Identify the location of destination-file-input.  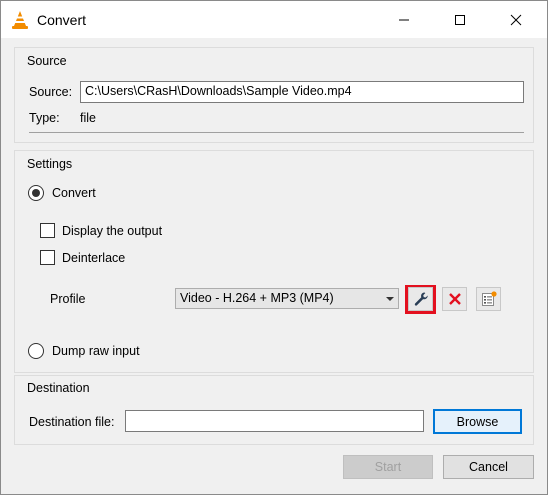
(274, 421).